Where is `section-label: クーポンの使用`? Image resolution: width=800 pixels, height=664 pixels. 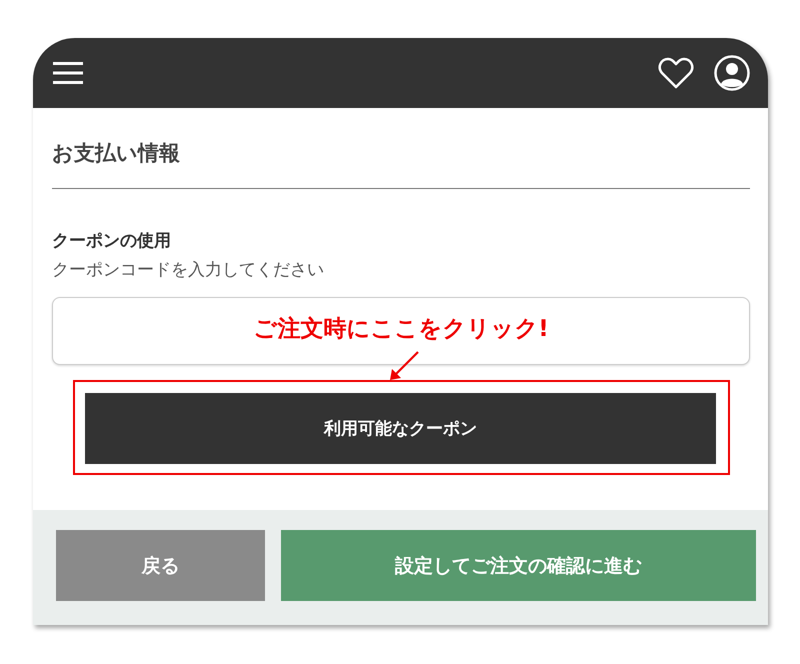 section-label: クーポンの使用 is located at coordinates (112, 241).